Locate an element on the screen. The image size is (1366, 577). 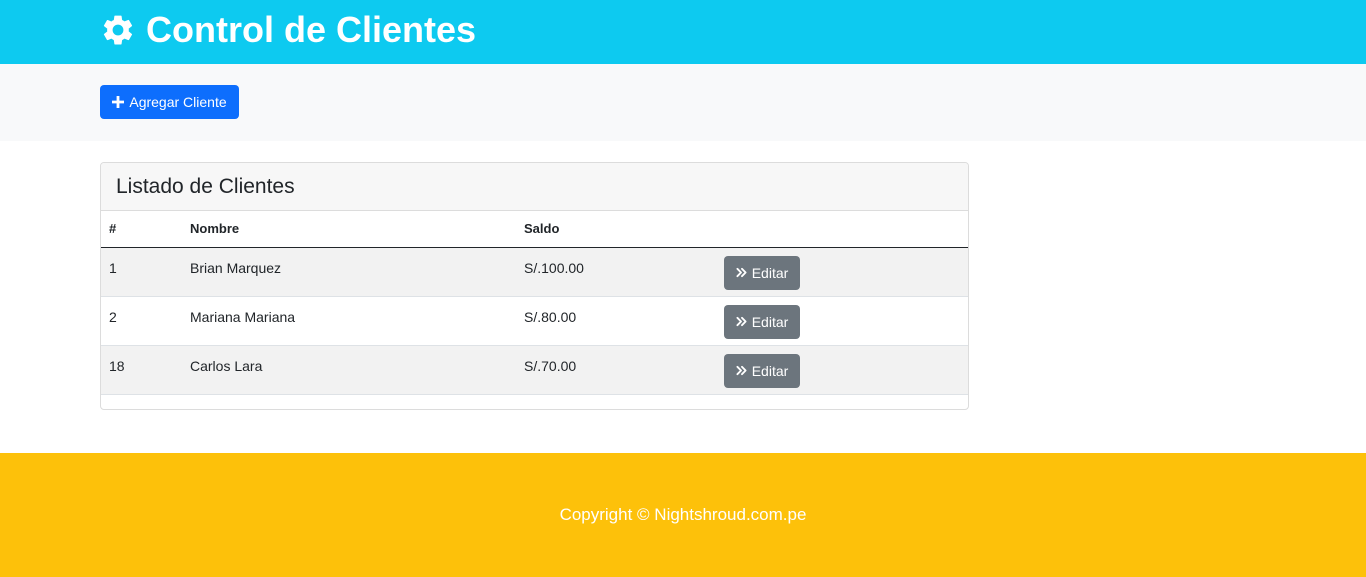
plus-icon is located at coordinates (118, 102).